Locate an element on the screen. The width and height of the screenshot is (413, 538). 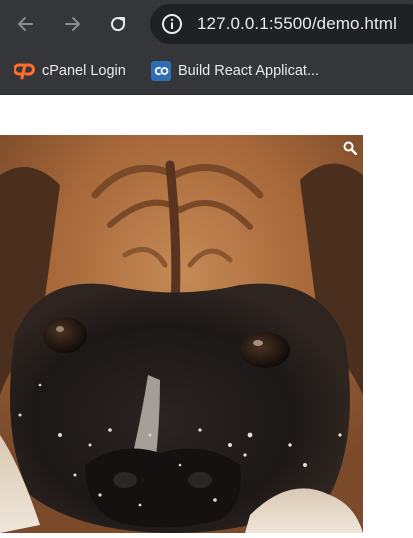
reload-button is located at coordinates (118, 24).